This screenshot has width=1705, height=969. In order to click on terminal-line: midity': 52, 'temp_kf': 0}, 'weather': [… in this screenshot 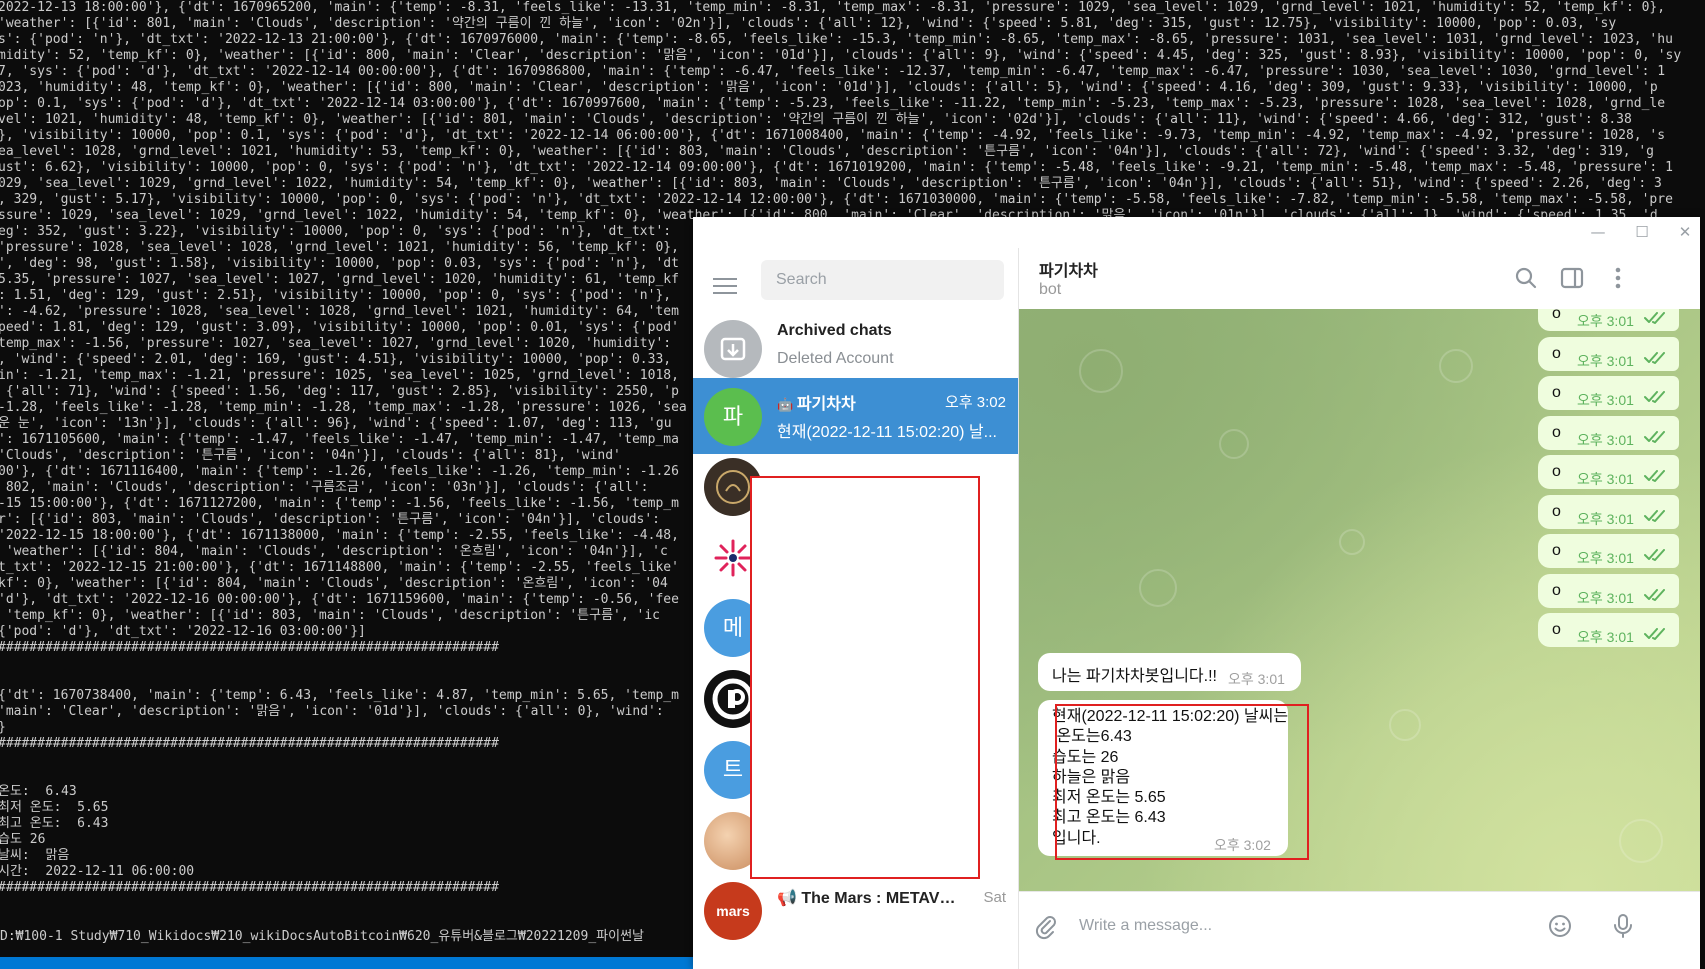, I will do `click(841, 55)`.